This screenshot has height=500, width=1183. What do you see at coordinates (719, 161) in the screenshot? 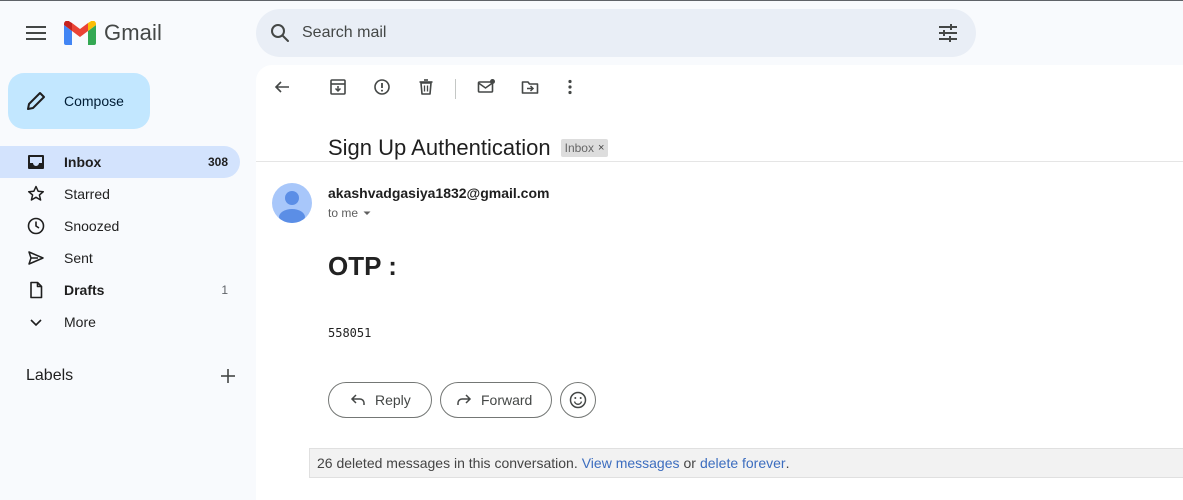
I see `header-divider` at bounding box center [719, 161].